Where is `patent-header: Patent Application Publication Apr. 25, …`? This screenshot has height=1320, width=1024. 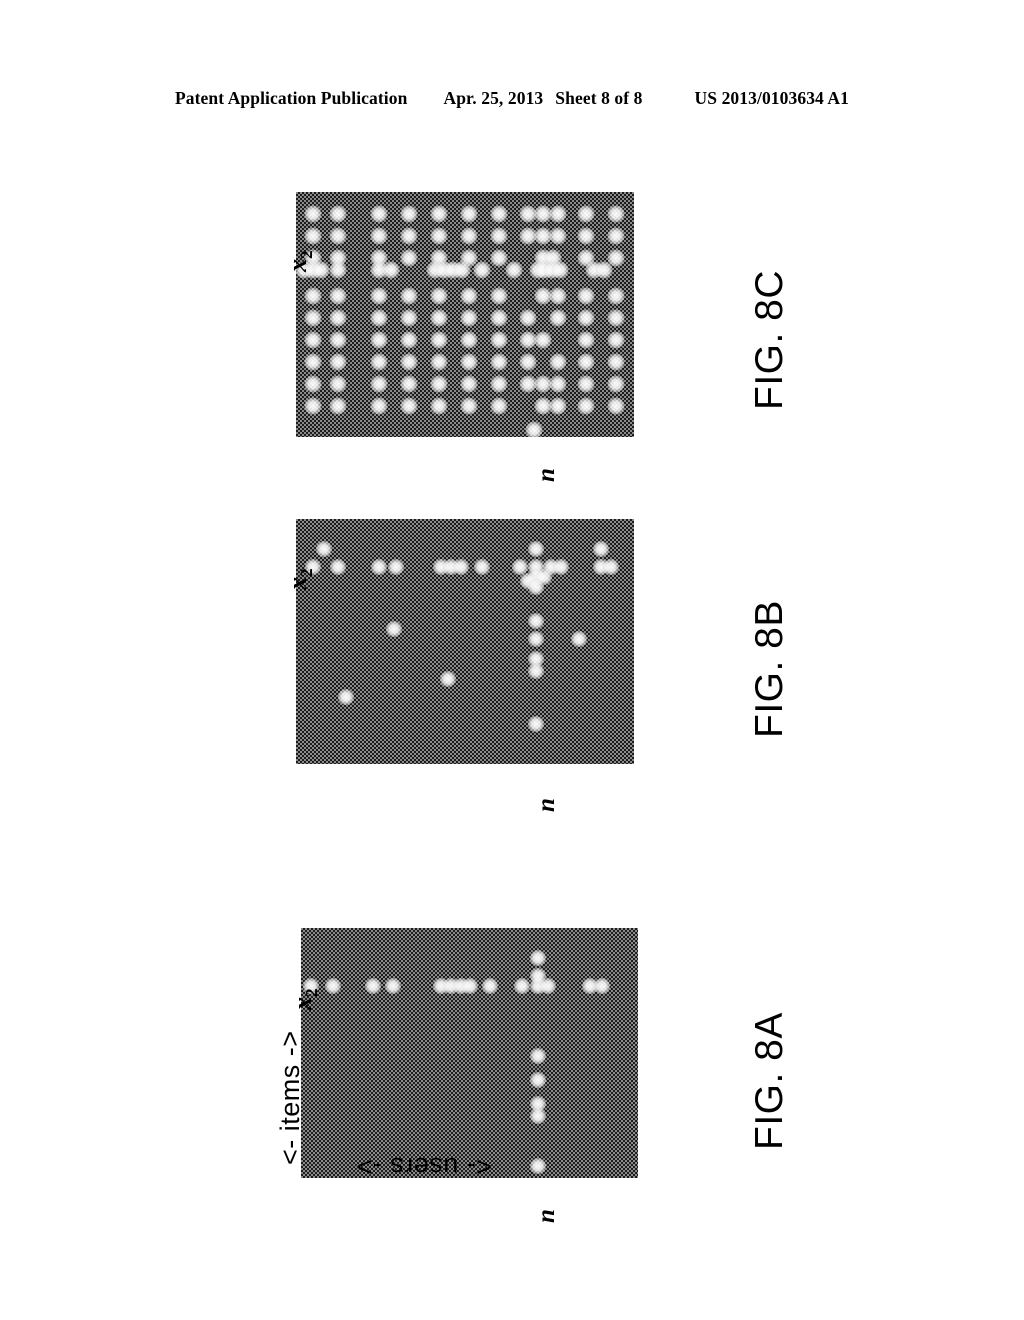 patent-header: Patent Application Publication Apr. 25, … is located at coordinates (512, 102).